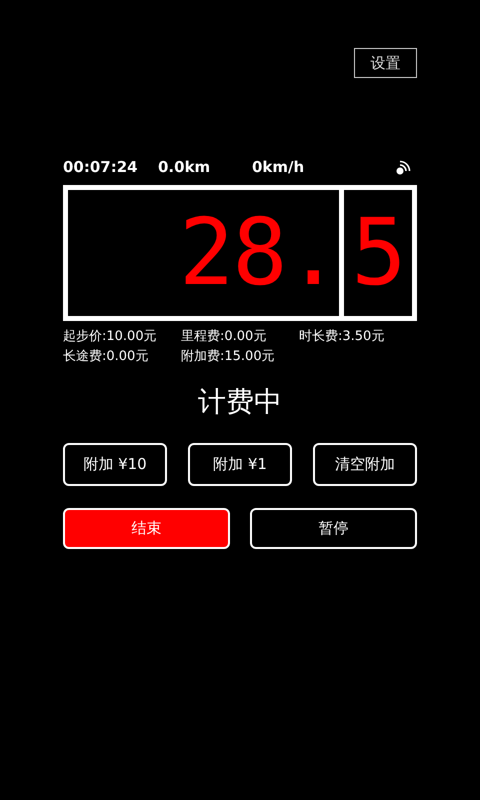  What do you see at coordinates (342, 336) in the screenshot?
I see `fee-item: 时长费:3.50元` at bounding box center [342, 336].